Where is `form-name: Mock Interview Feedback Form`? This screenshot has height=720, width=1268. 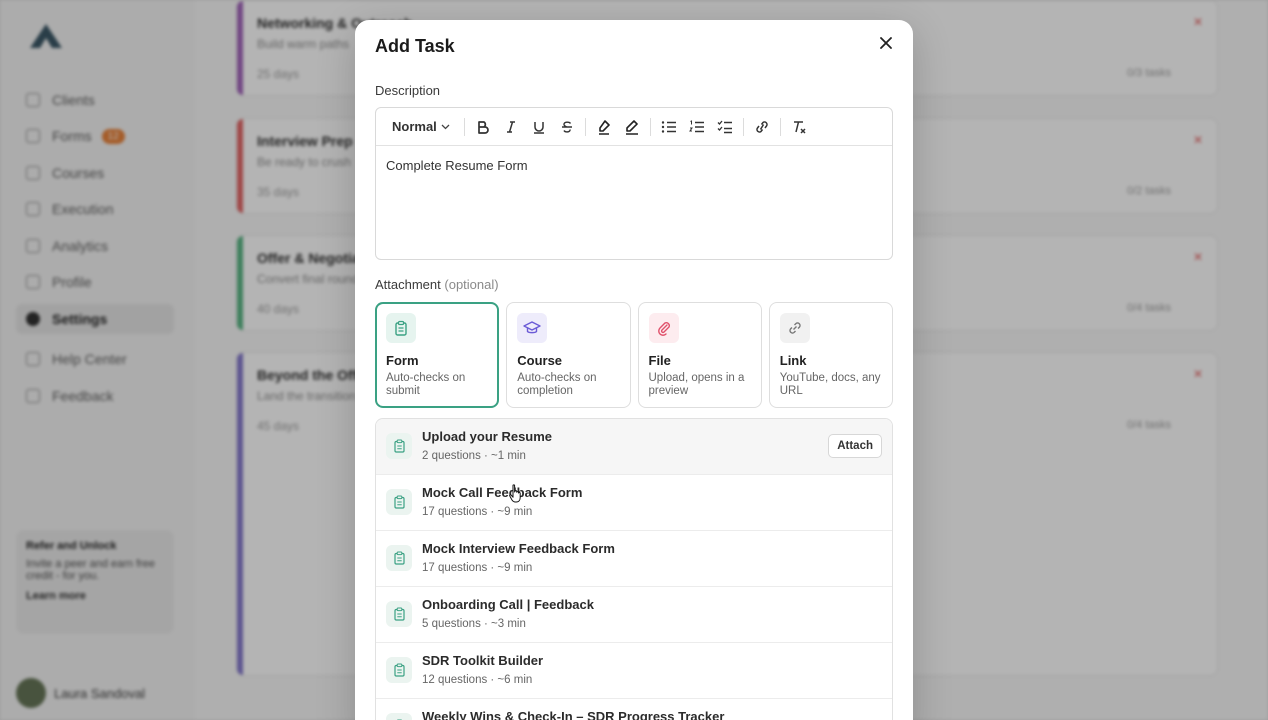
form-name: Mock Interview Feedback Form is located at coordinates (518, 548).